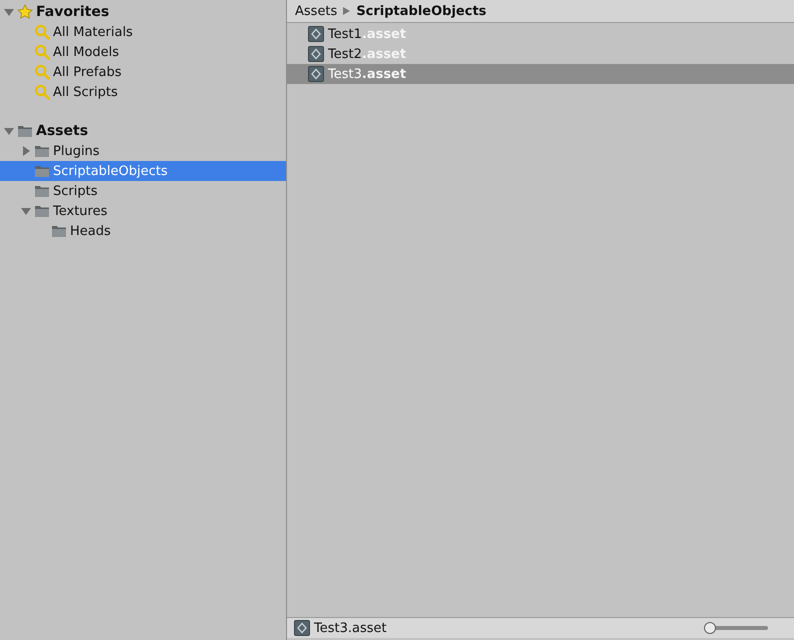 The image size is (794, 640). What do you see at coordinates (143, 52) in the screenshot?
I see `tree-item: All Models` at bounding box center [143, 52].